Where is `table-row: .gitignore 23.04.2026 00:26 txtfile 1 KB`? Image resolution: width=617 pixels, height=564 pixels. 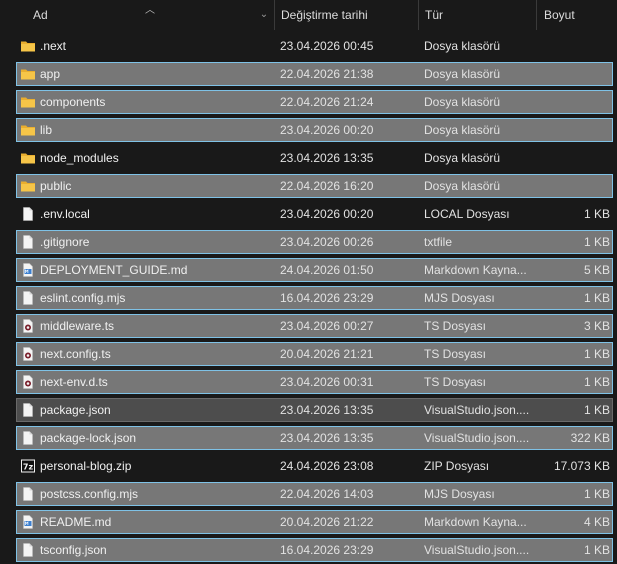
table-row: .gitignore 23.04.2026 00:26 txtfile 1 KB is located at coordinates (308, 242).